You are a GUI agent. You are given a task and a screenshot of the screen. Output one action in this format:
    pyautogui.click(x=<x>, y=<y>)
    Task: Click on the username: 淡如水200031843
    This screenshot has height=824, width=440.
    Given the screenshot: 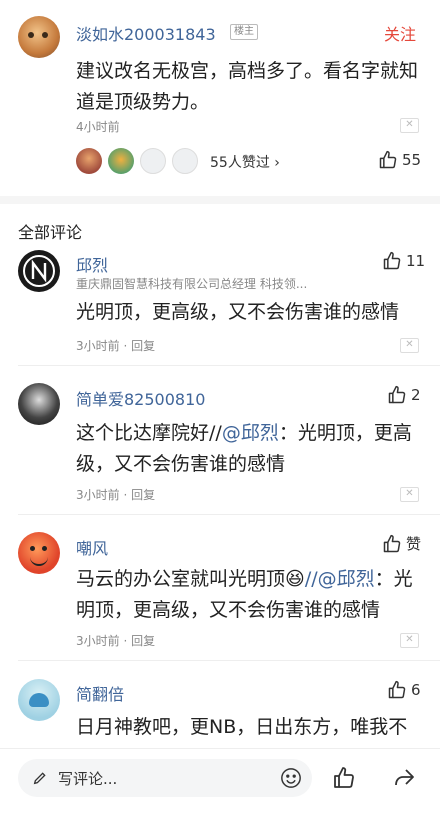 What is the action you would take?
    pyautogui.click(x=146, y=33)
    